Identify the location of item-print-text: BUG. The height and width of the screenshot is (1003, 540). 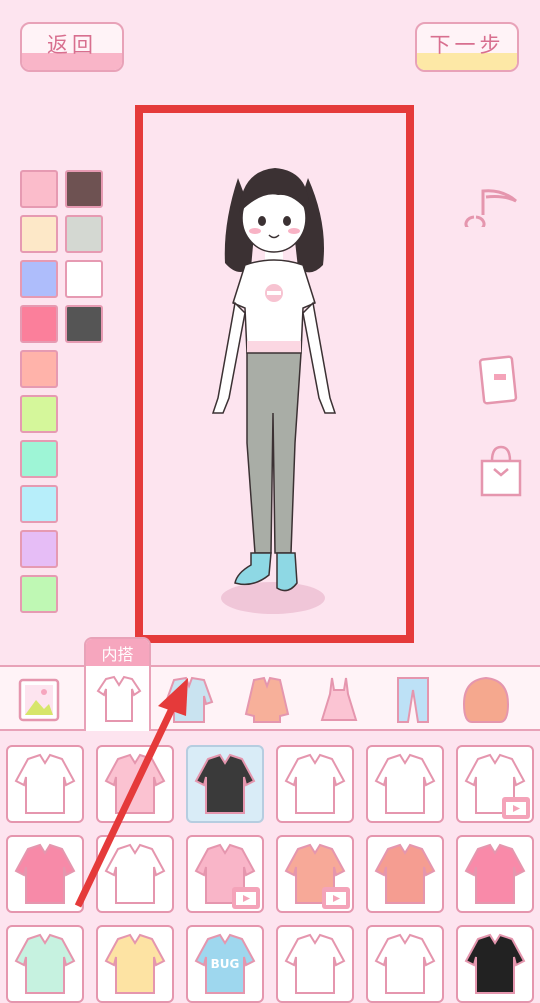
(225, 964).